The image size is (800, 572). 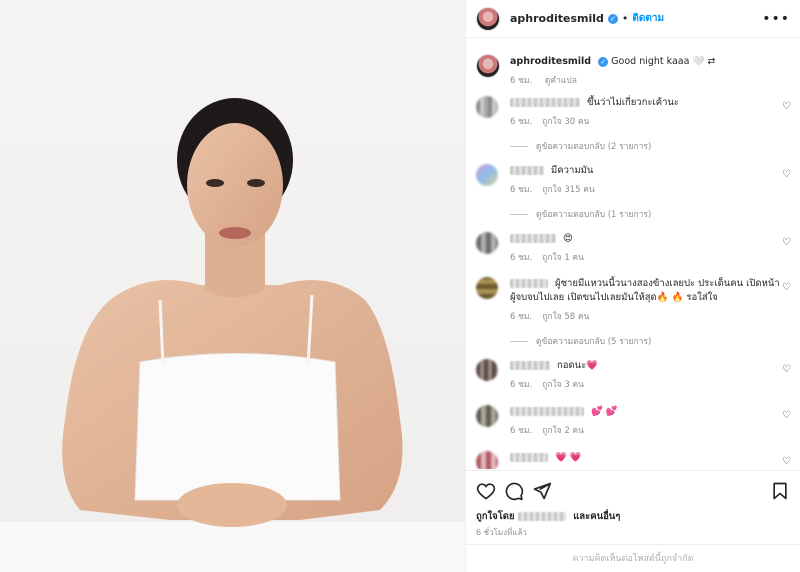 I want to click on view-replies-link: ดูข้อความตอบกลับ (1 รายการ), so click(x=580, y=214).